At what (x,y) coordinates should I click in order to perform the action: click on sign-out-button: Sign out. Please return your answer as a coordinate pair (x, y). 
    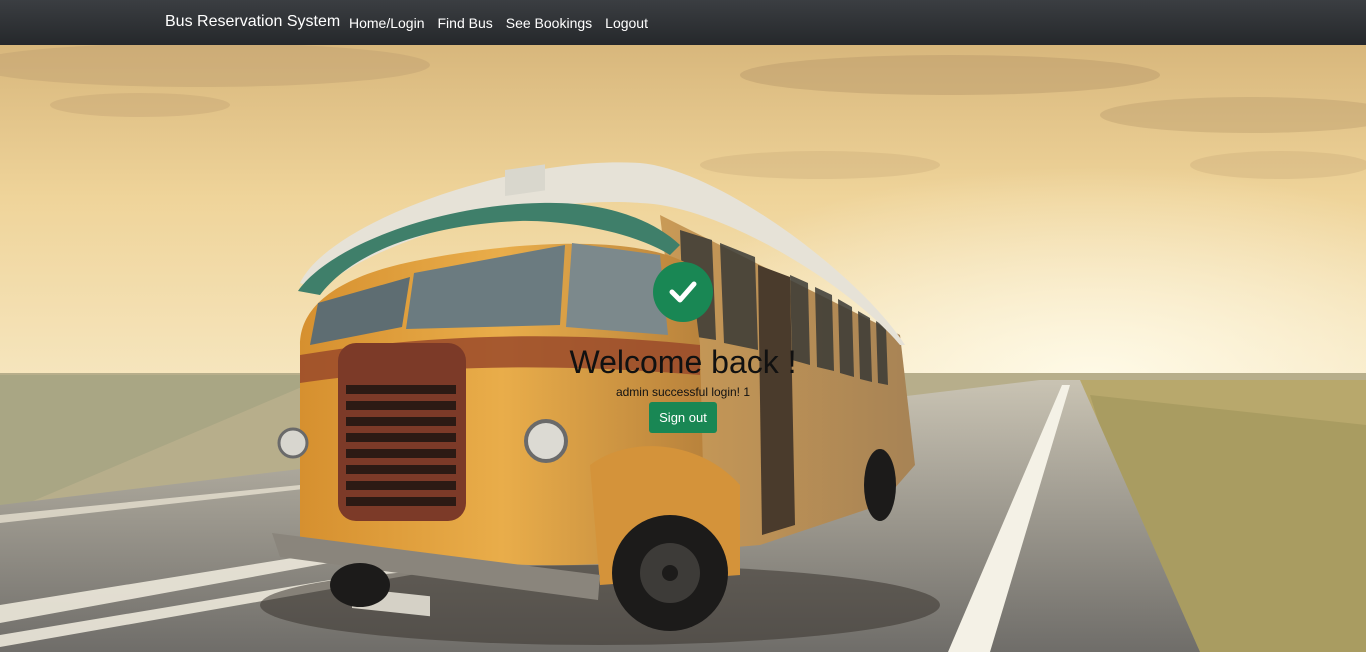
    Looking at the image, I should click on (683, 417).